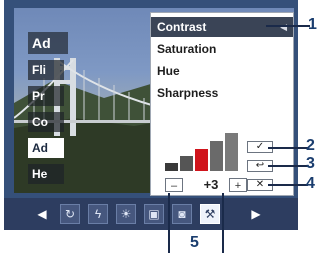  I want to click on menu-item-help: He, so click(46, 174).